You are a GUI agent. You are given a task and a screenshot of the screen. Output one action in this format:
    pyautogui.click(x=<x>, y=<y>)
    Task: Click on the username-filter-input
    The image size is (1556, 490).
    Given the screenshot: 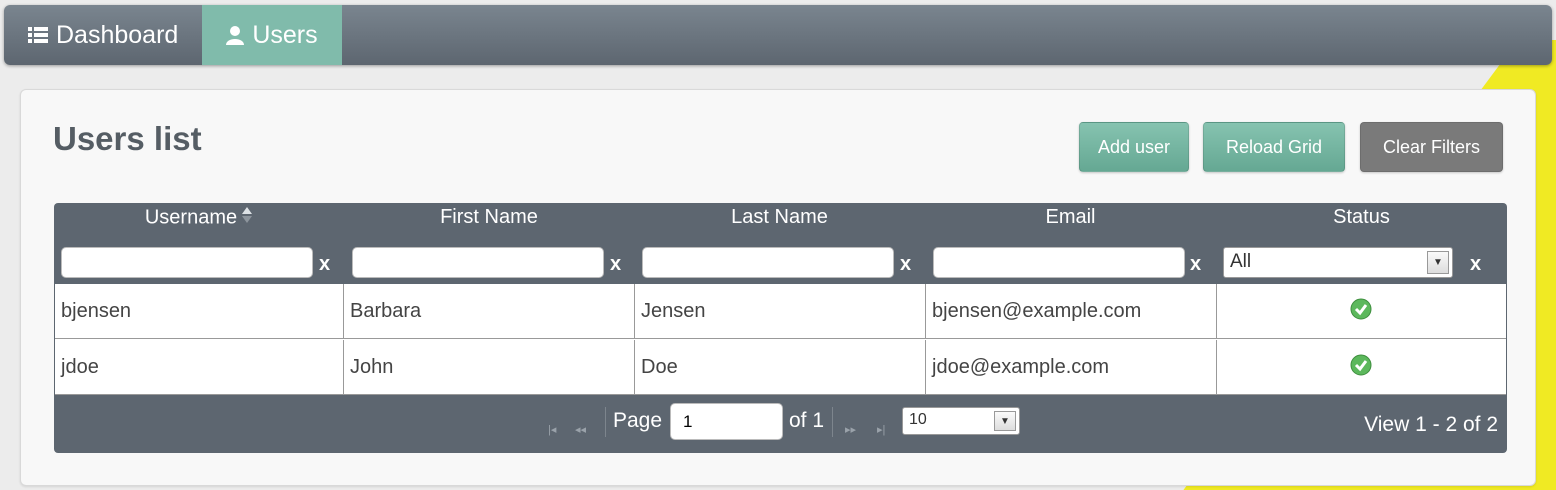 What is the action you would take?
    pyautogui.click(x=187, y=262)
    